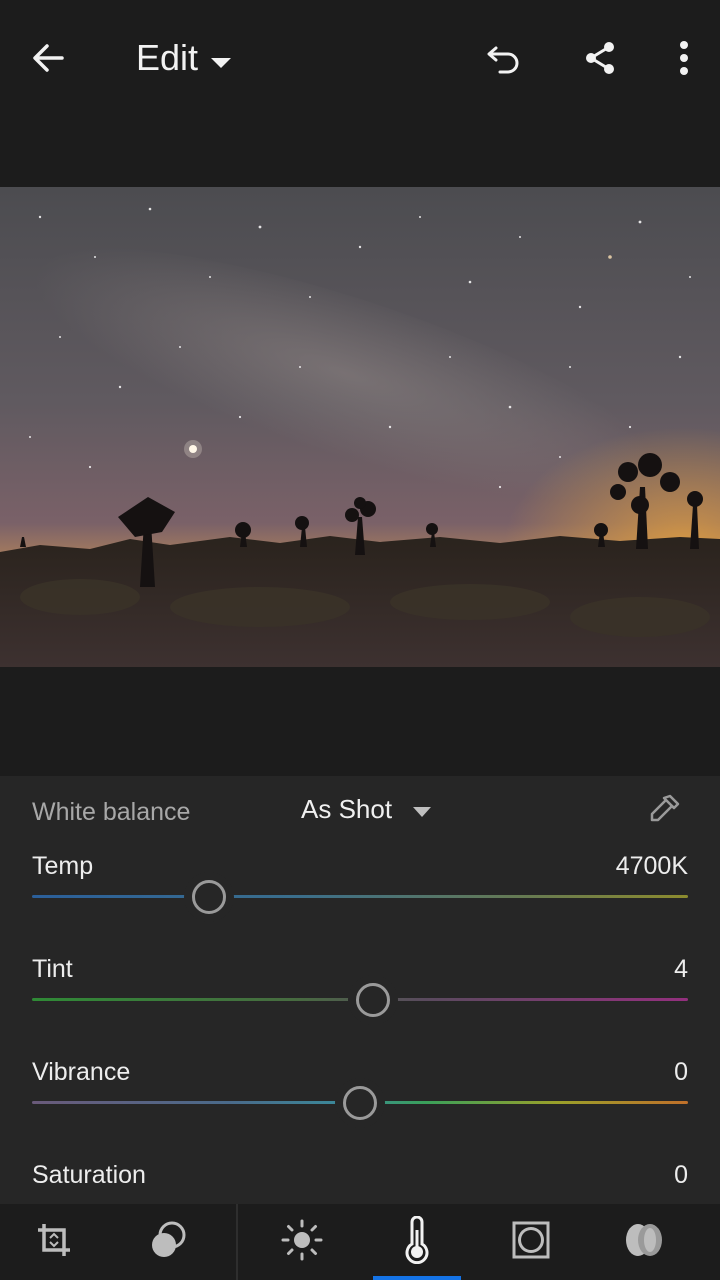 This screenshot has height=1280, width=720. Describe the element at coordinates (504, 58) in the screenshot. I see `undo-icon` at that location.